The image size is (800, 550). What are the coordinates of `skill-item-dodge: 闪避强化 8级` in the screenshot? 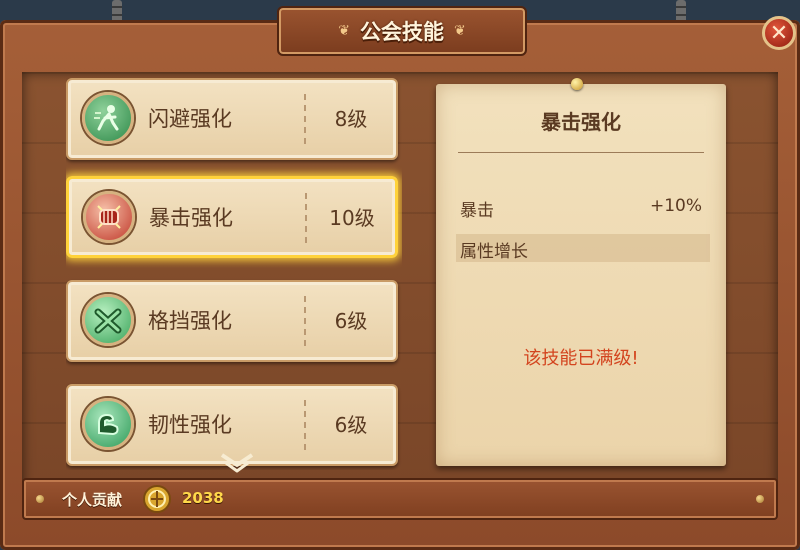 It's located at (232, 119).